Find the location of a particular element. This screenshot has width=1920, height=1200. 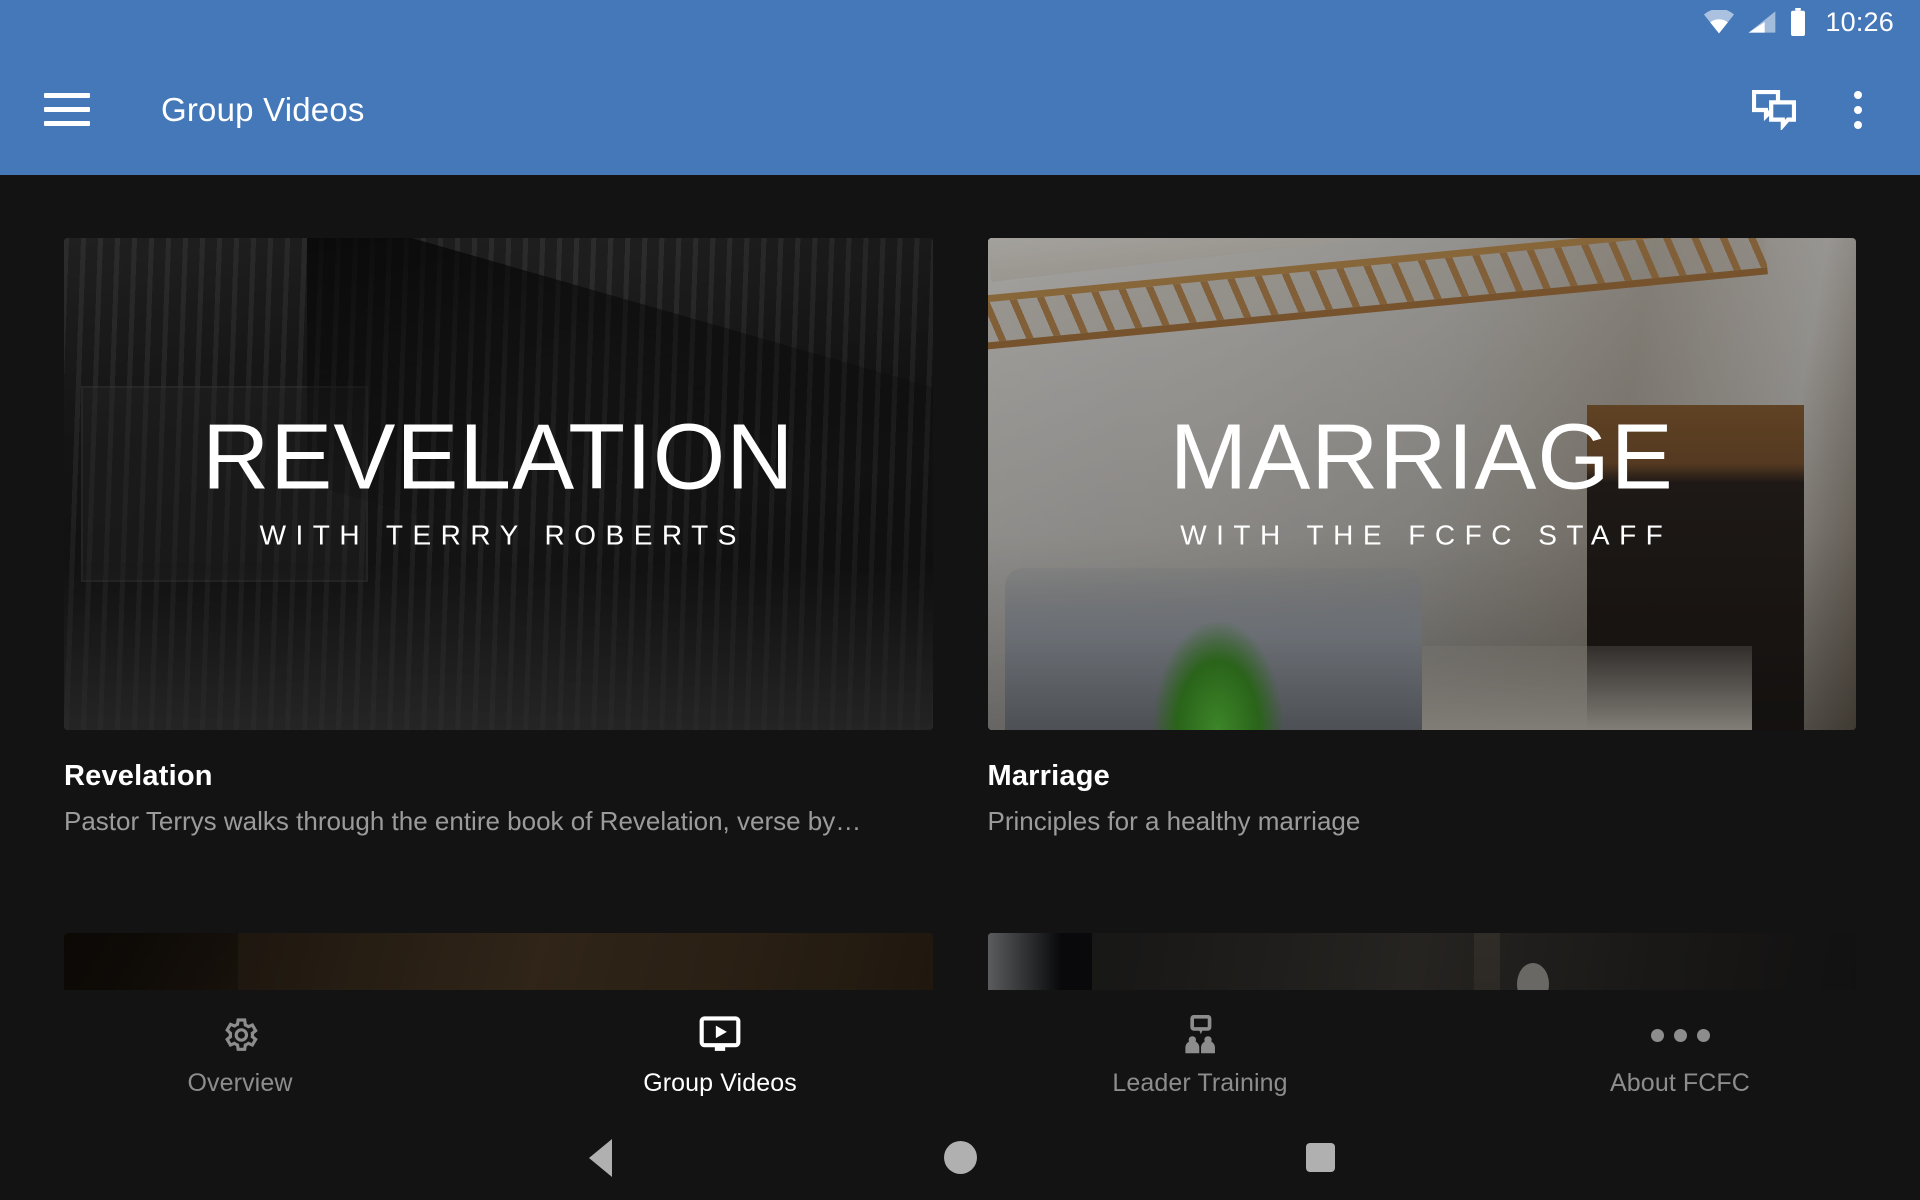

square-recents-icon is located at coordinates (1320, 1157).